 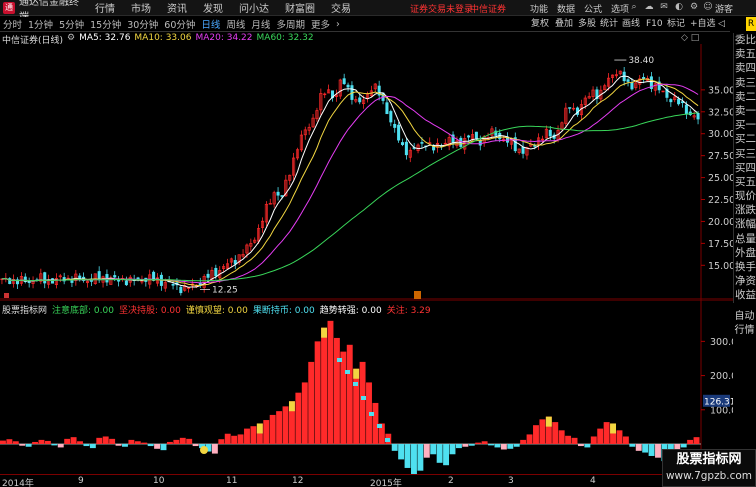 What do you see at coordinates (6, 295) in the screenshot?
I see `event-marker-icon` at bounding box center [6, 295].